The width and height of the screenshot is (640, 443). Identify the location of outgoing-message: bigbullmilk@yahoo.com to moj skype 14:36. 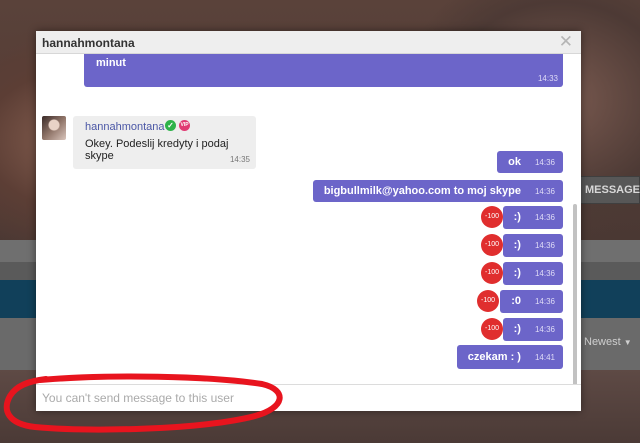
(437, 191).